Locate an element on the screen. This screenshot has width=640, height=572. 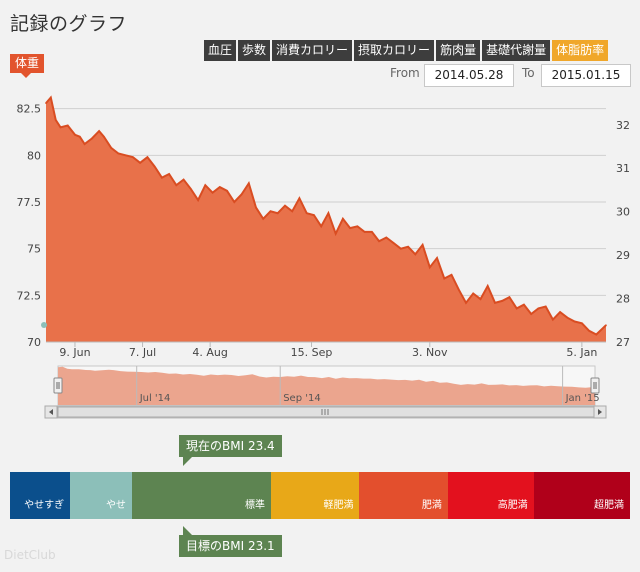
y2-tick-label: 30 is located at coordinates (623, 212).